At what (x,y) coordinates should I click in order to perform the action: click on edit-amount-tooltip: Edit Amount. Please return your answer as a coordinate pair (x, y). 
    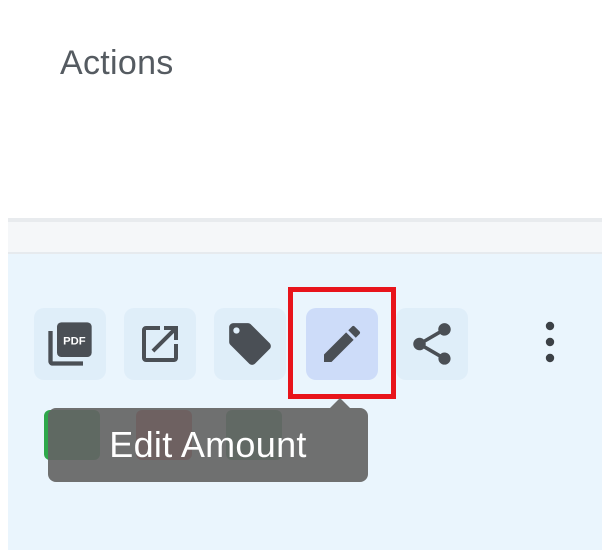
    Looking at the image, I should click on (208, 445).